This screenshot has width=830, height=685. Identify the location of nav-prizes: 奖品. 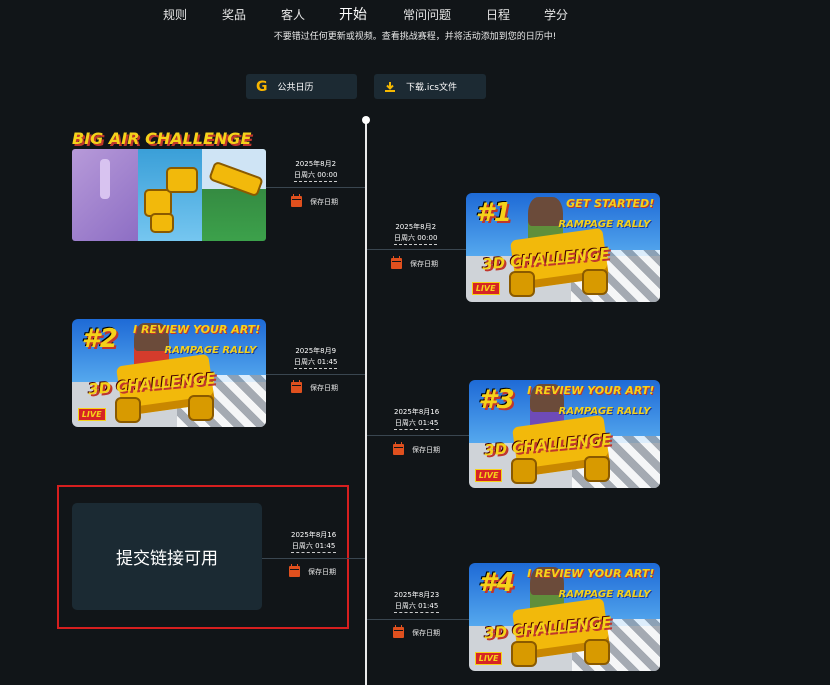
(234, 14).